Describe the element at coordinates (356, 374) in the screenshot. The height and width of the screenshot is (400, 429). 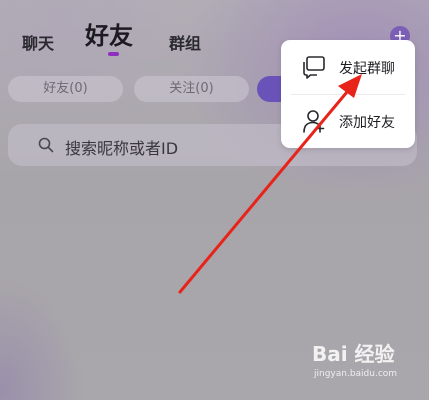
I see `watermark-url: jingyan.baidu.com` at that location.